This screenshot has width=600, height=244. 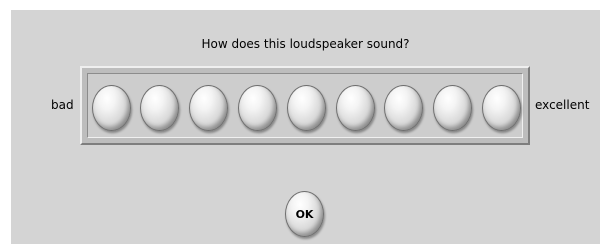 I want to click on question-text: How does this loudspeaker sound?, so click(x=305, y=44).